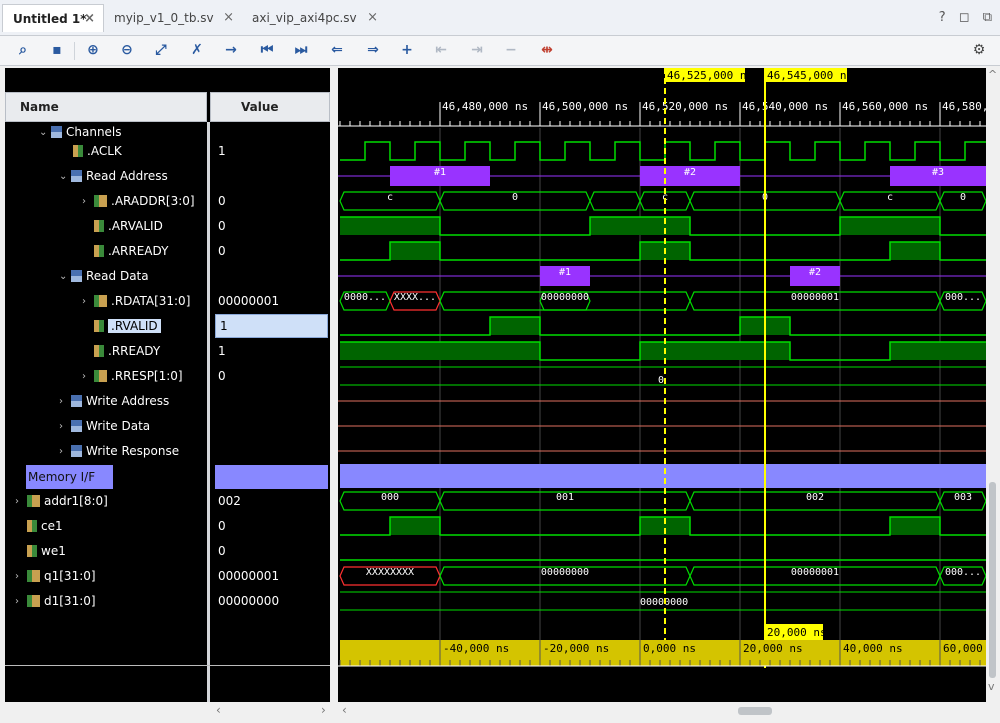 The width and height of the screenshot is (1000, 723). Describe the element at coordinates (46, 551) in the screenshot. I see `signal-name: we1` at that location.